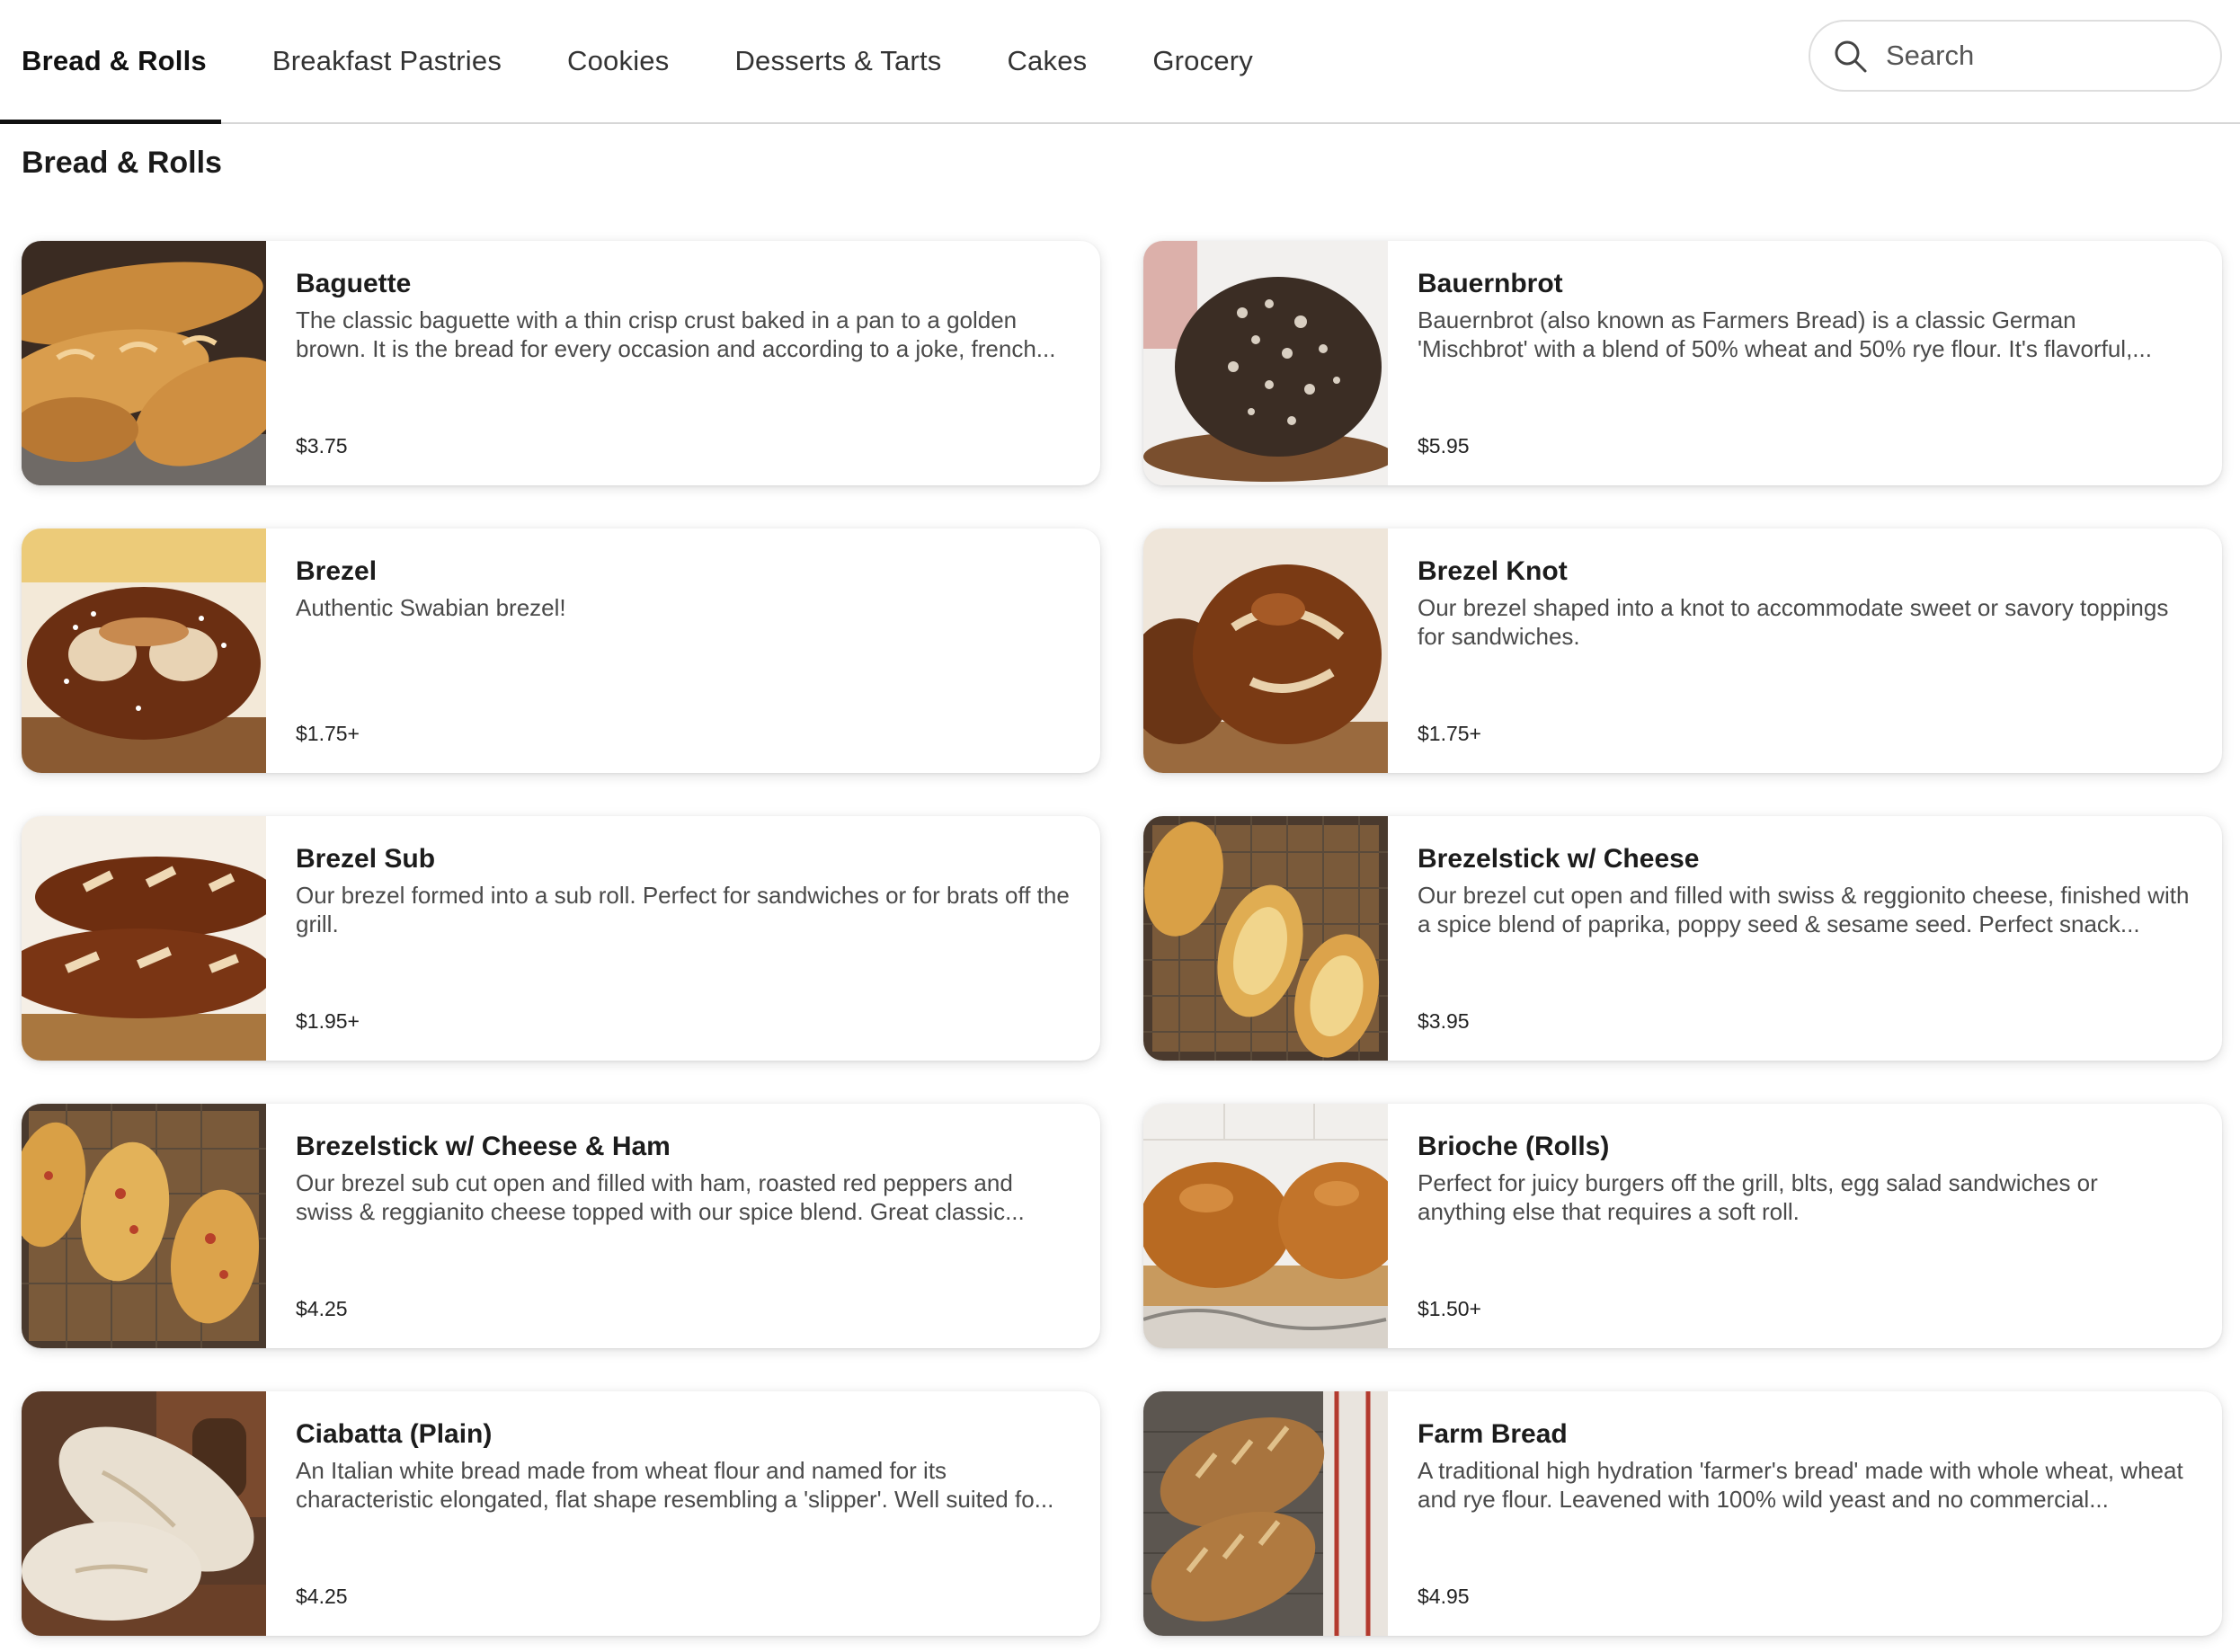 Image resolution: width=2240 pixels, height=1652 pixels. Describe the element at coordinates (394, 1434) in the screenshot. I see `product-name: Ciabatta (Plain)` at that location.